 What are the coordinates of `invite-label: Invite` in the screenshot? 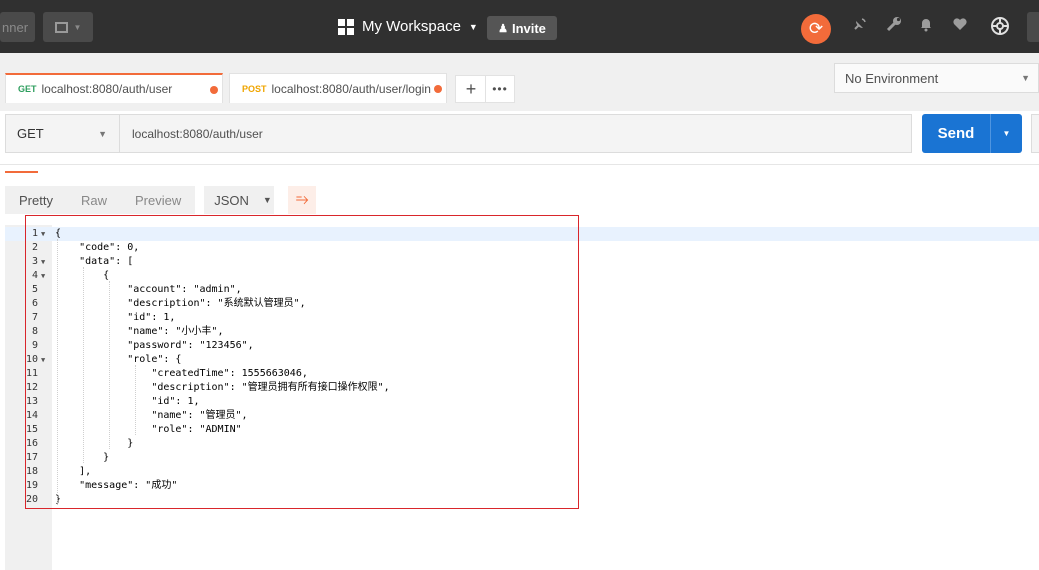 It's located at (528, 28).